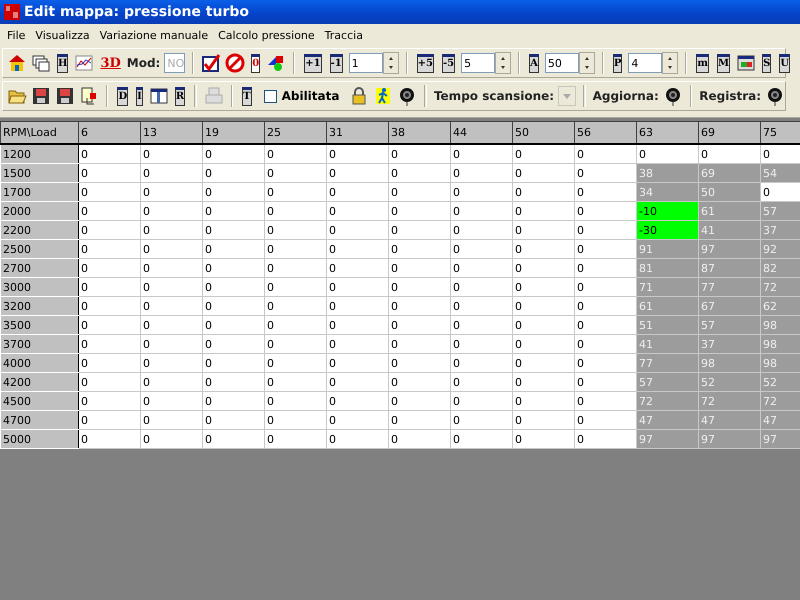 This screenshot has width=800, height=600. I want to click on toolbar-button: 3D, so click(110, 63).